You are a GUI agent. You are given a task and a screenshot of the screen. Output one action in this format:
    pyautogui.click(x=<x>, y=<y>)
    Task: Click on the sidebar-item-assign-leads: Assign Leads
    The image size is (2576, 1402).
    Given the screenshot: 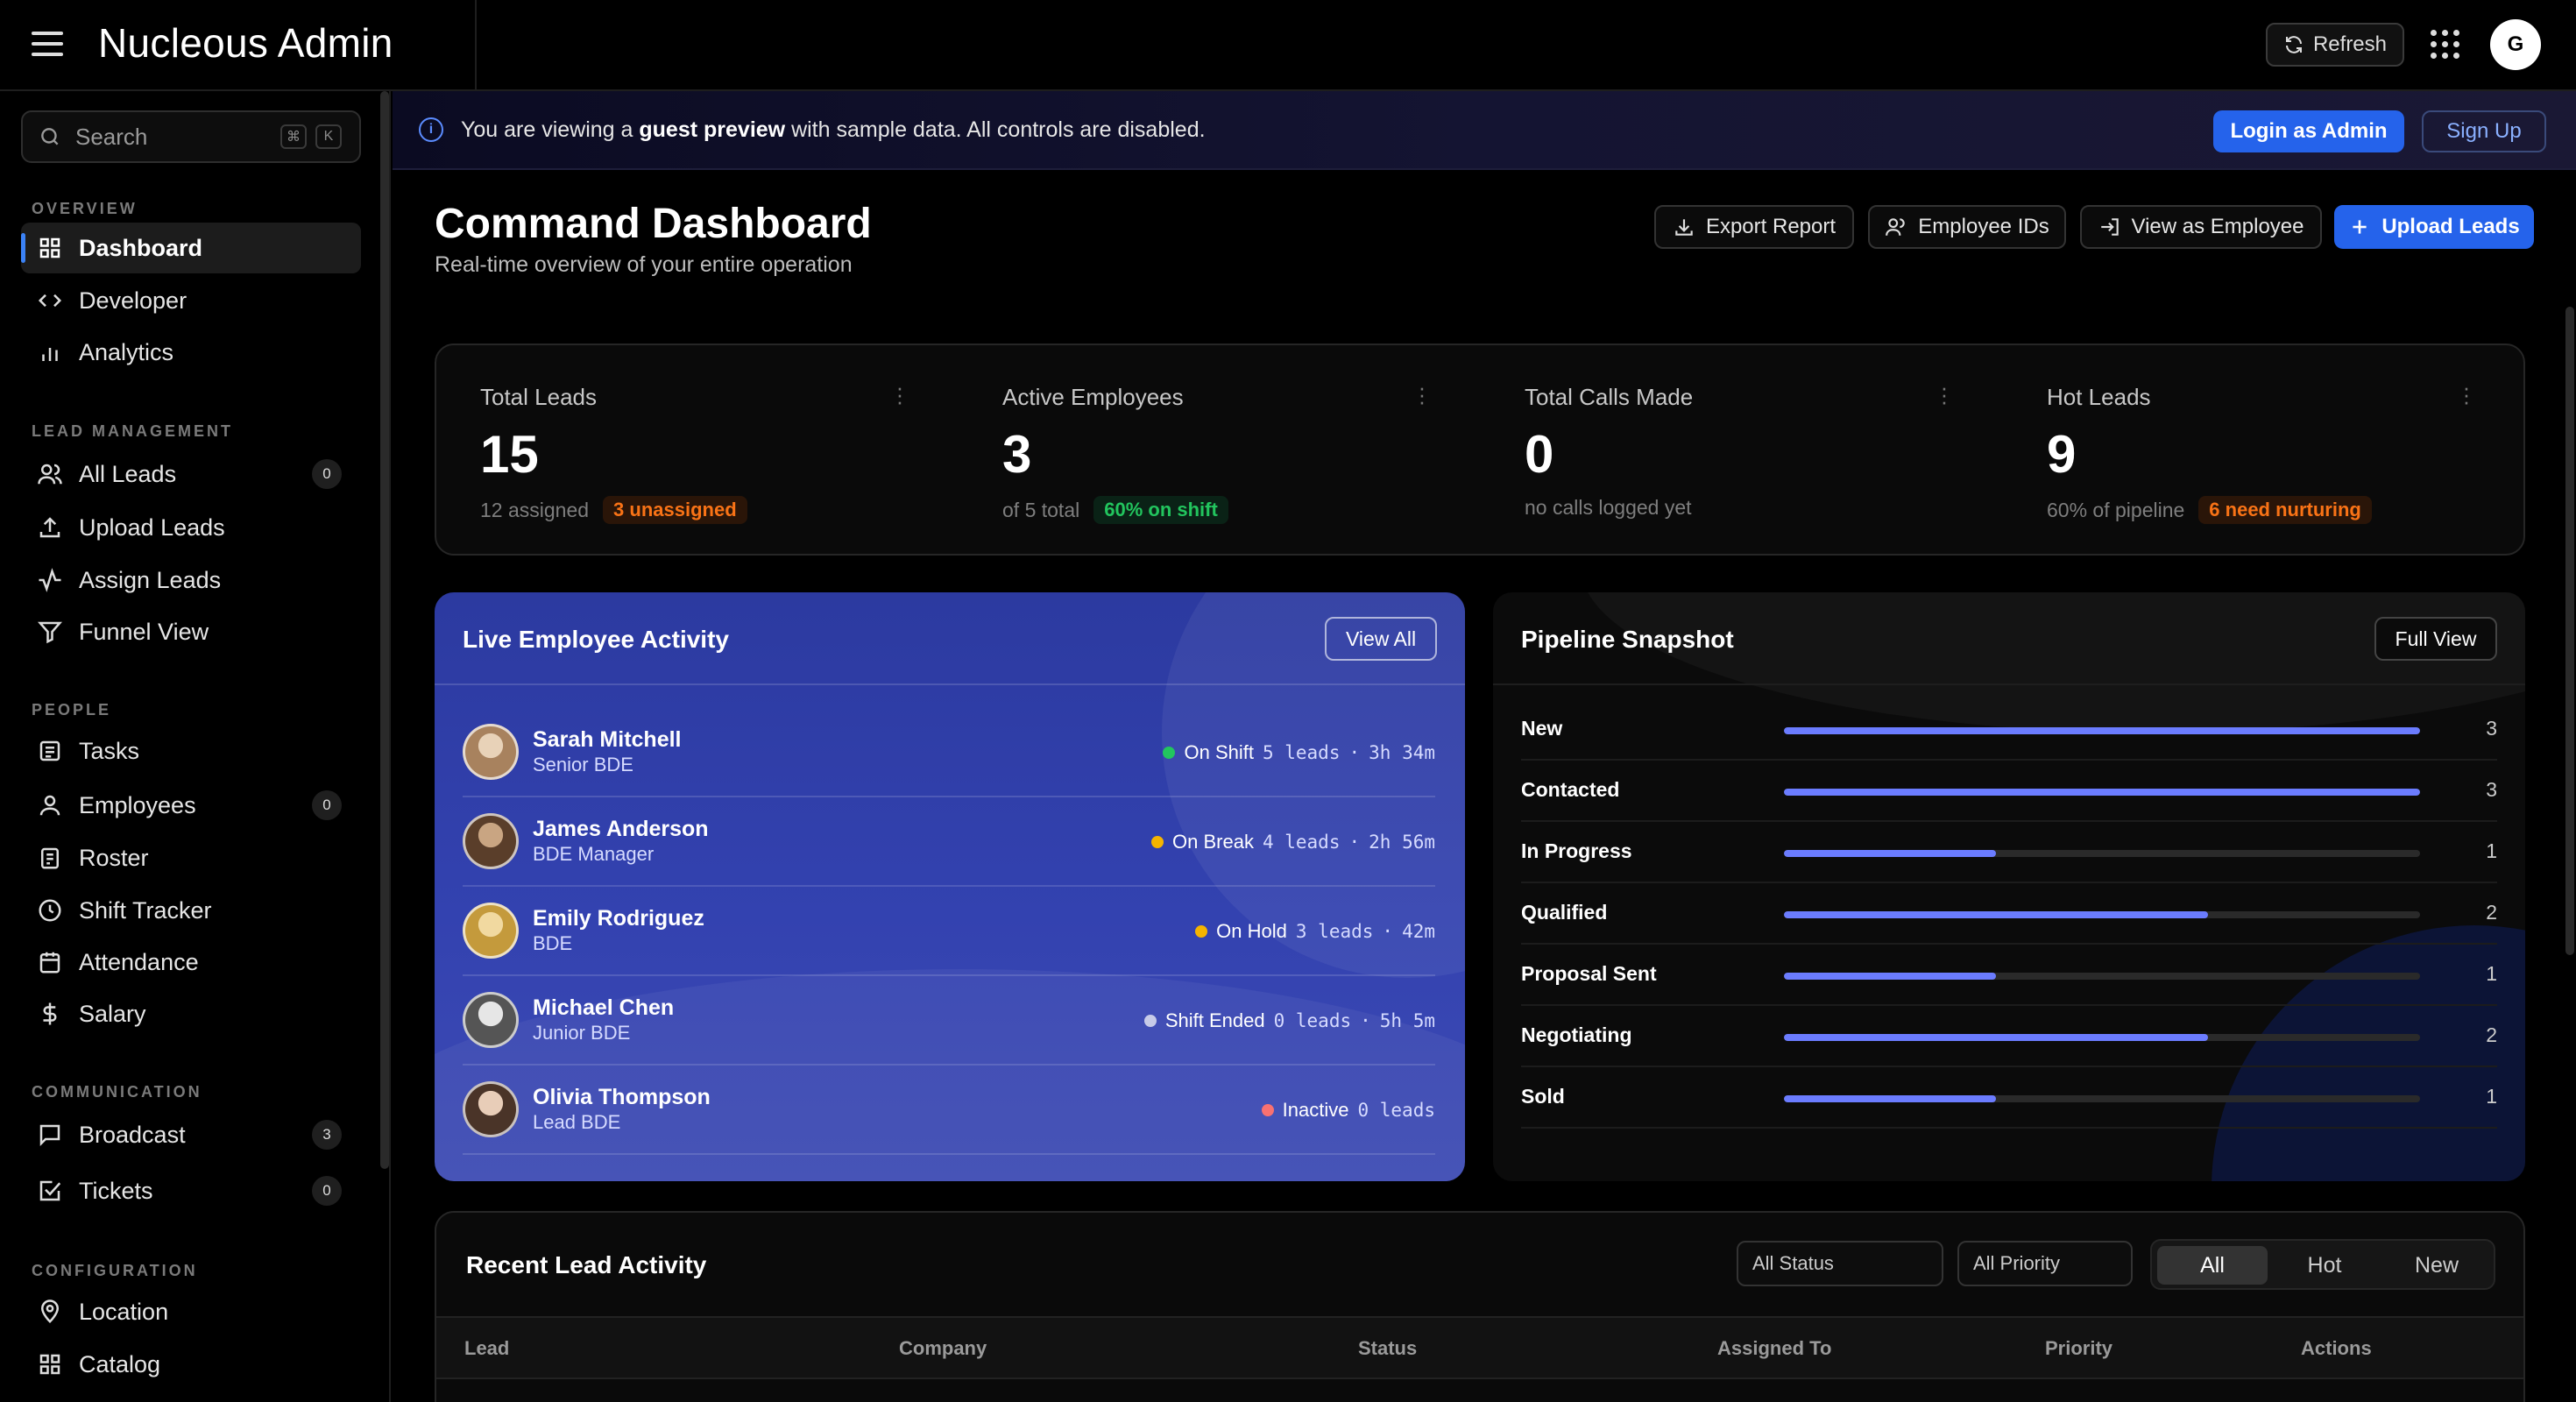 What is the action you would take?
    pyautogui.click(x=191, y=580)
    